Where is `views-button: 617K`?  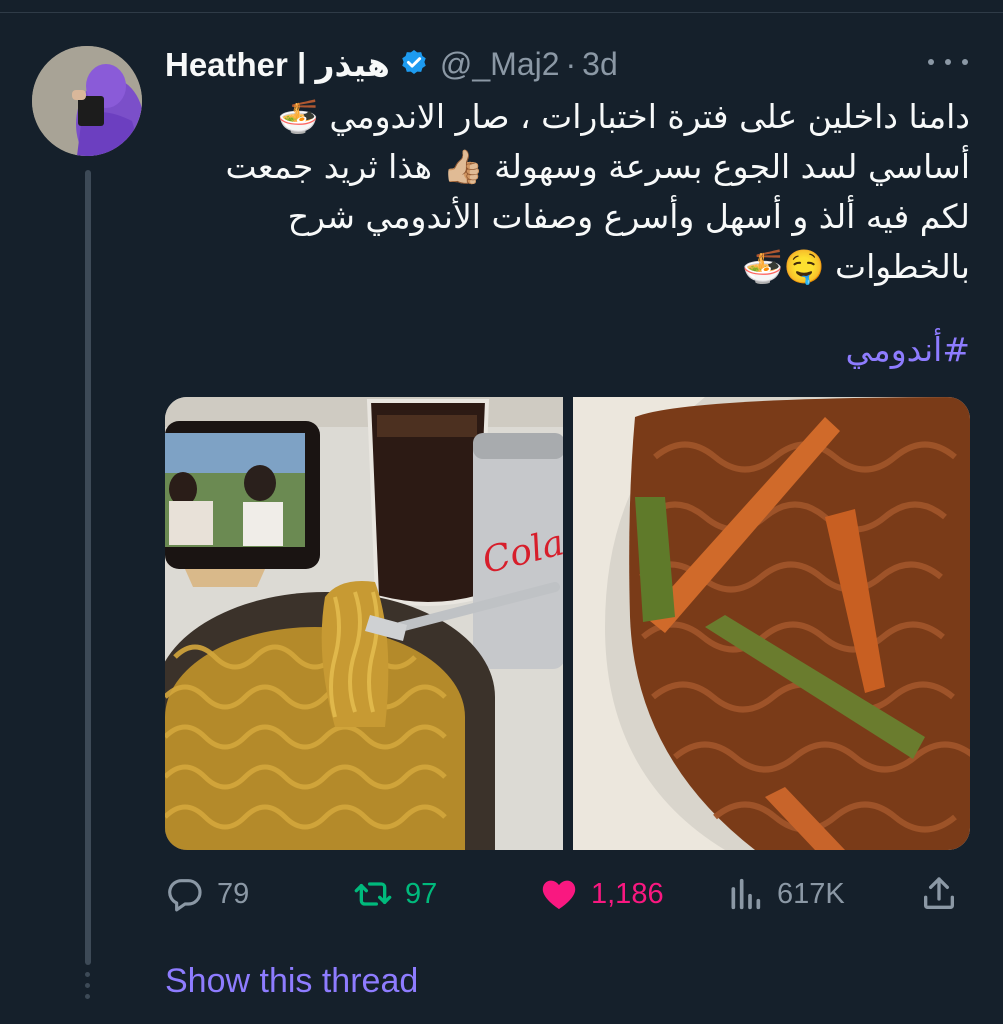
views-button: 617K is located at coordinates (785, 894).